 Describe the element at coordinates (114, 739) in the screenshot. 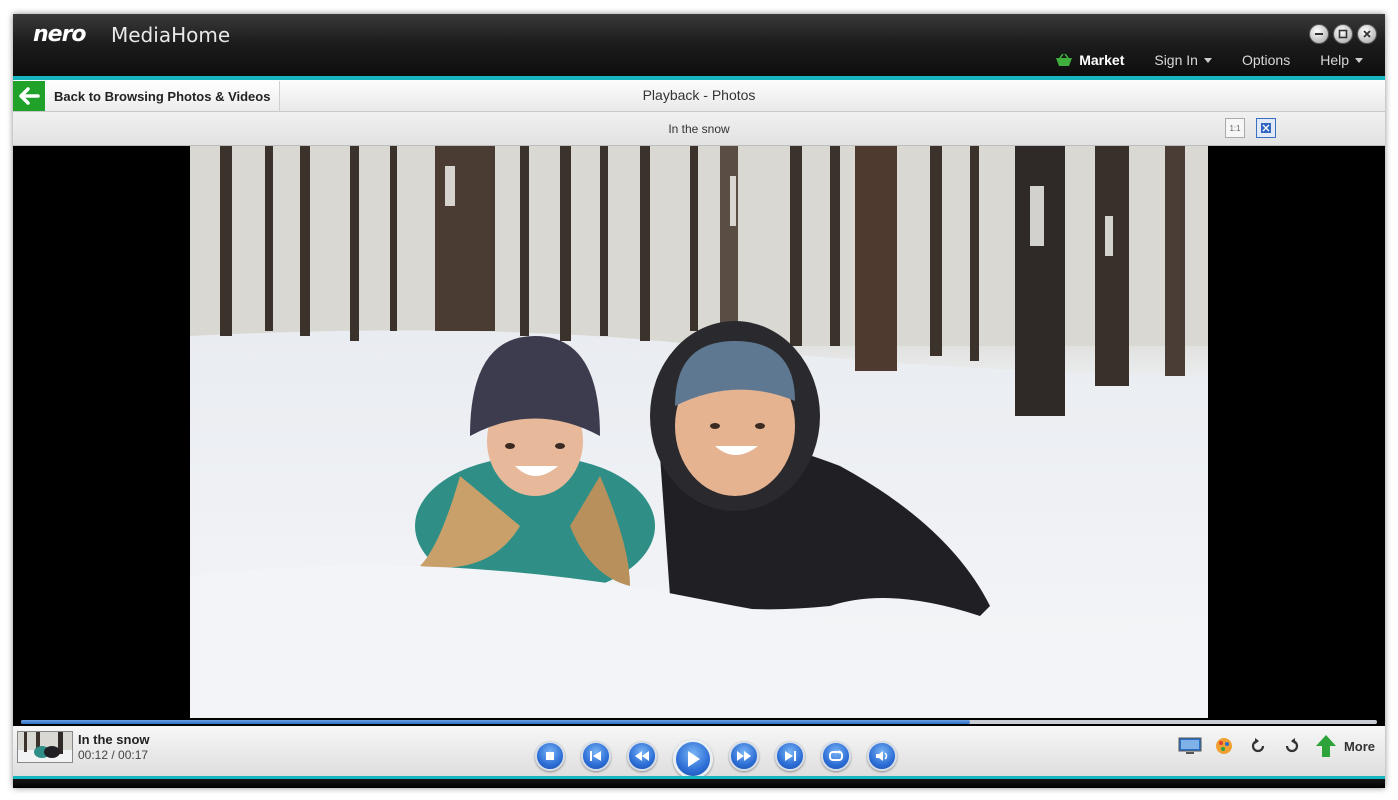

I see `now-playing-title: In the snow` at that location.